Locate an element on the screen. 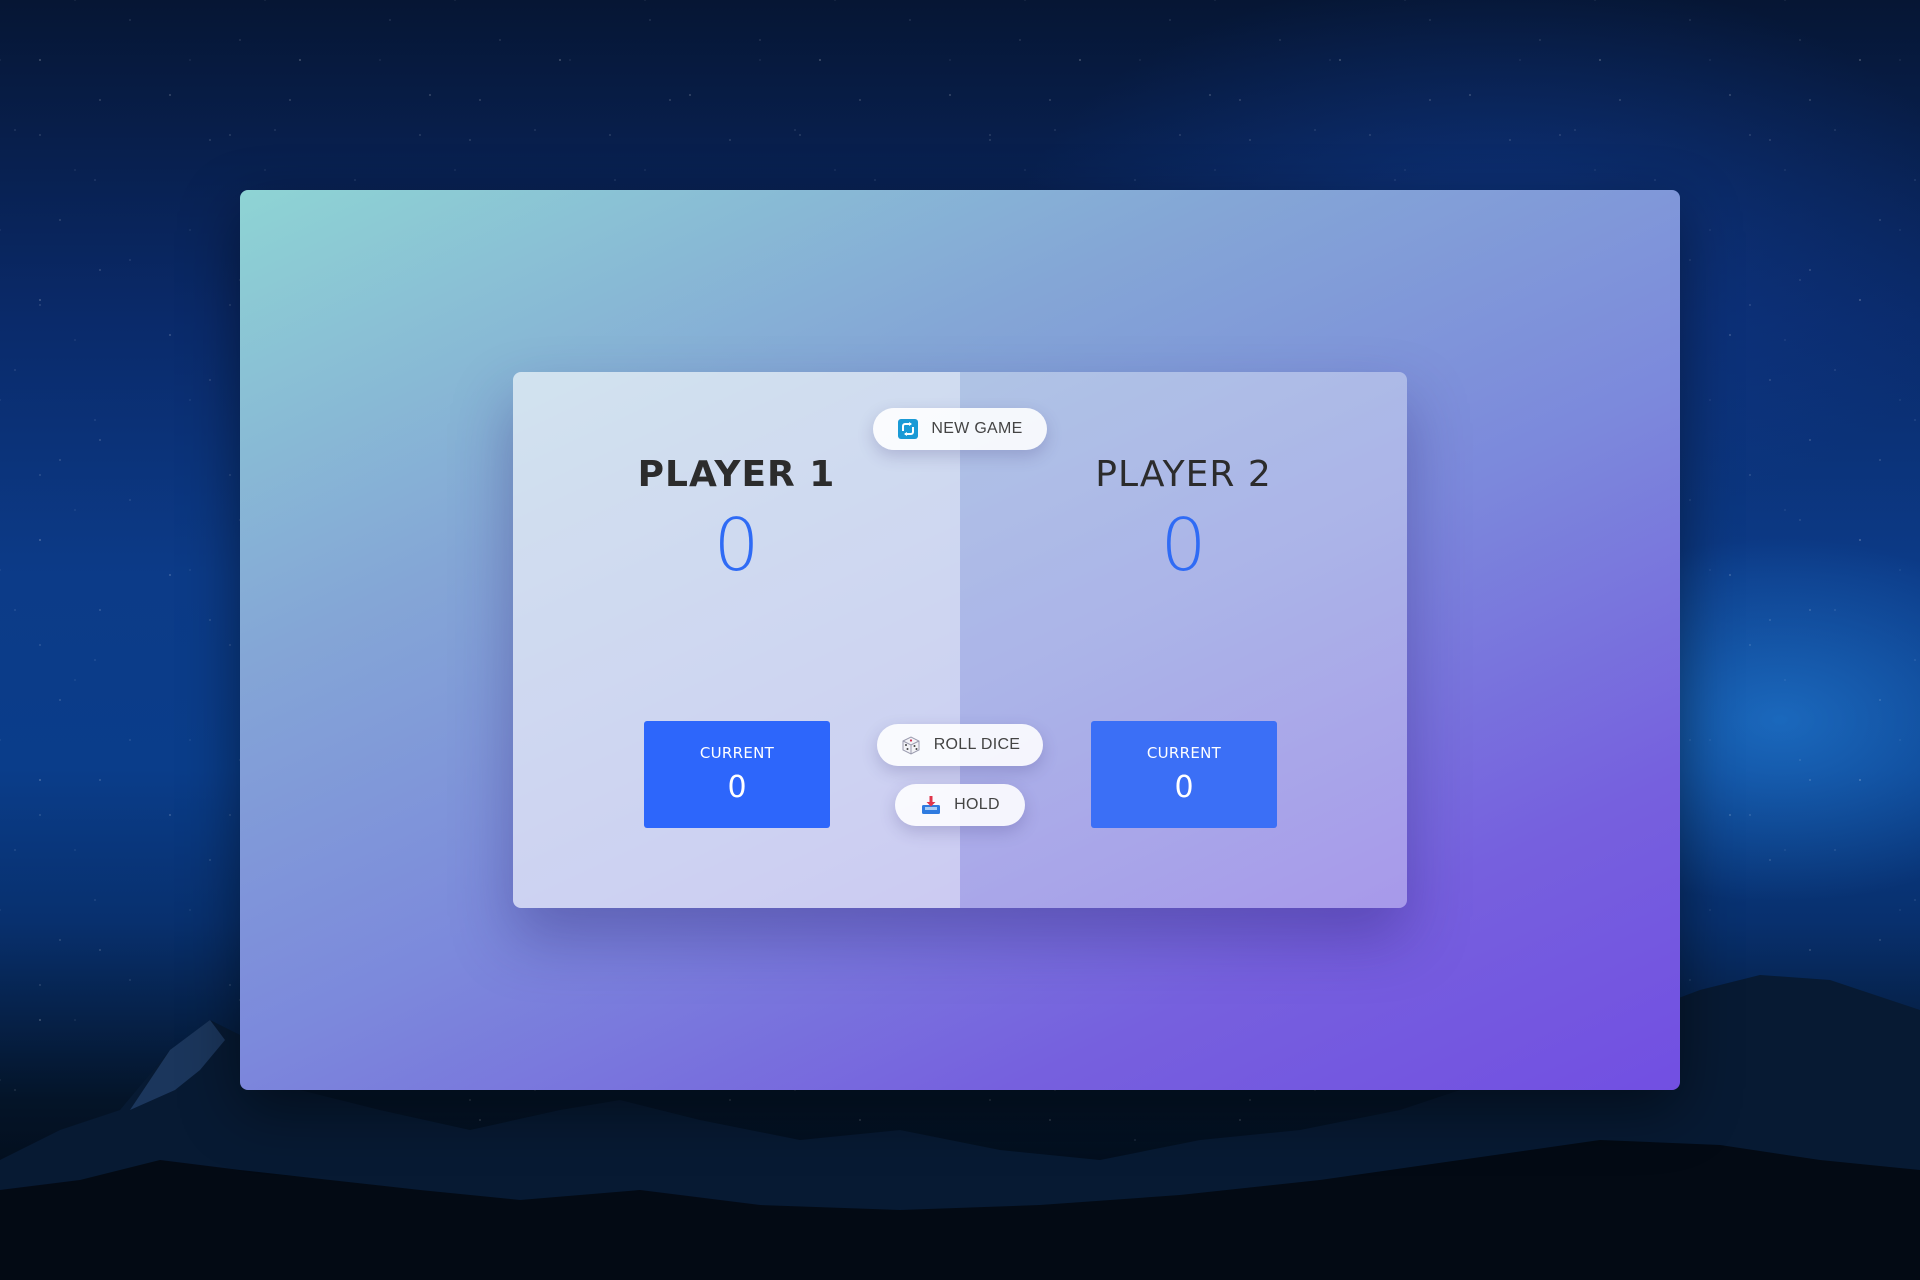 This screenshot has height=1280, width=1920. new-game-button: NEW GAME is located at coordinates (960, 429).